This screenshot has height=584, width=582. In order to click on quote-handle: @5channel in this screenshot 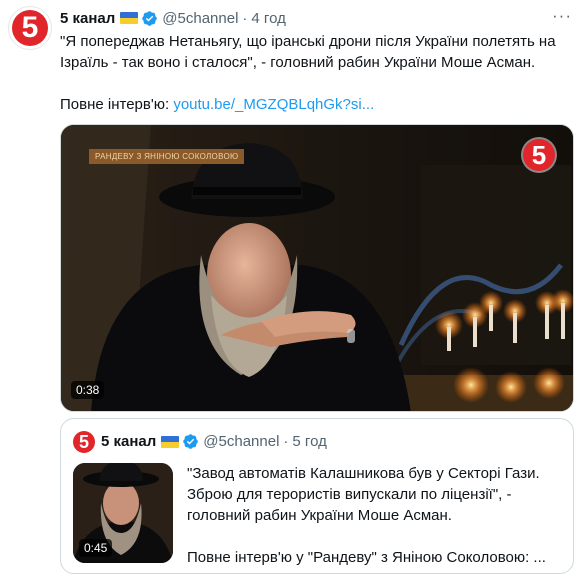, I will do `click(241, 441)`.